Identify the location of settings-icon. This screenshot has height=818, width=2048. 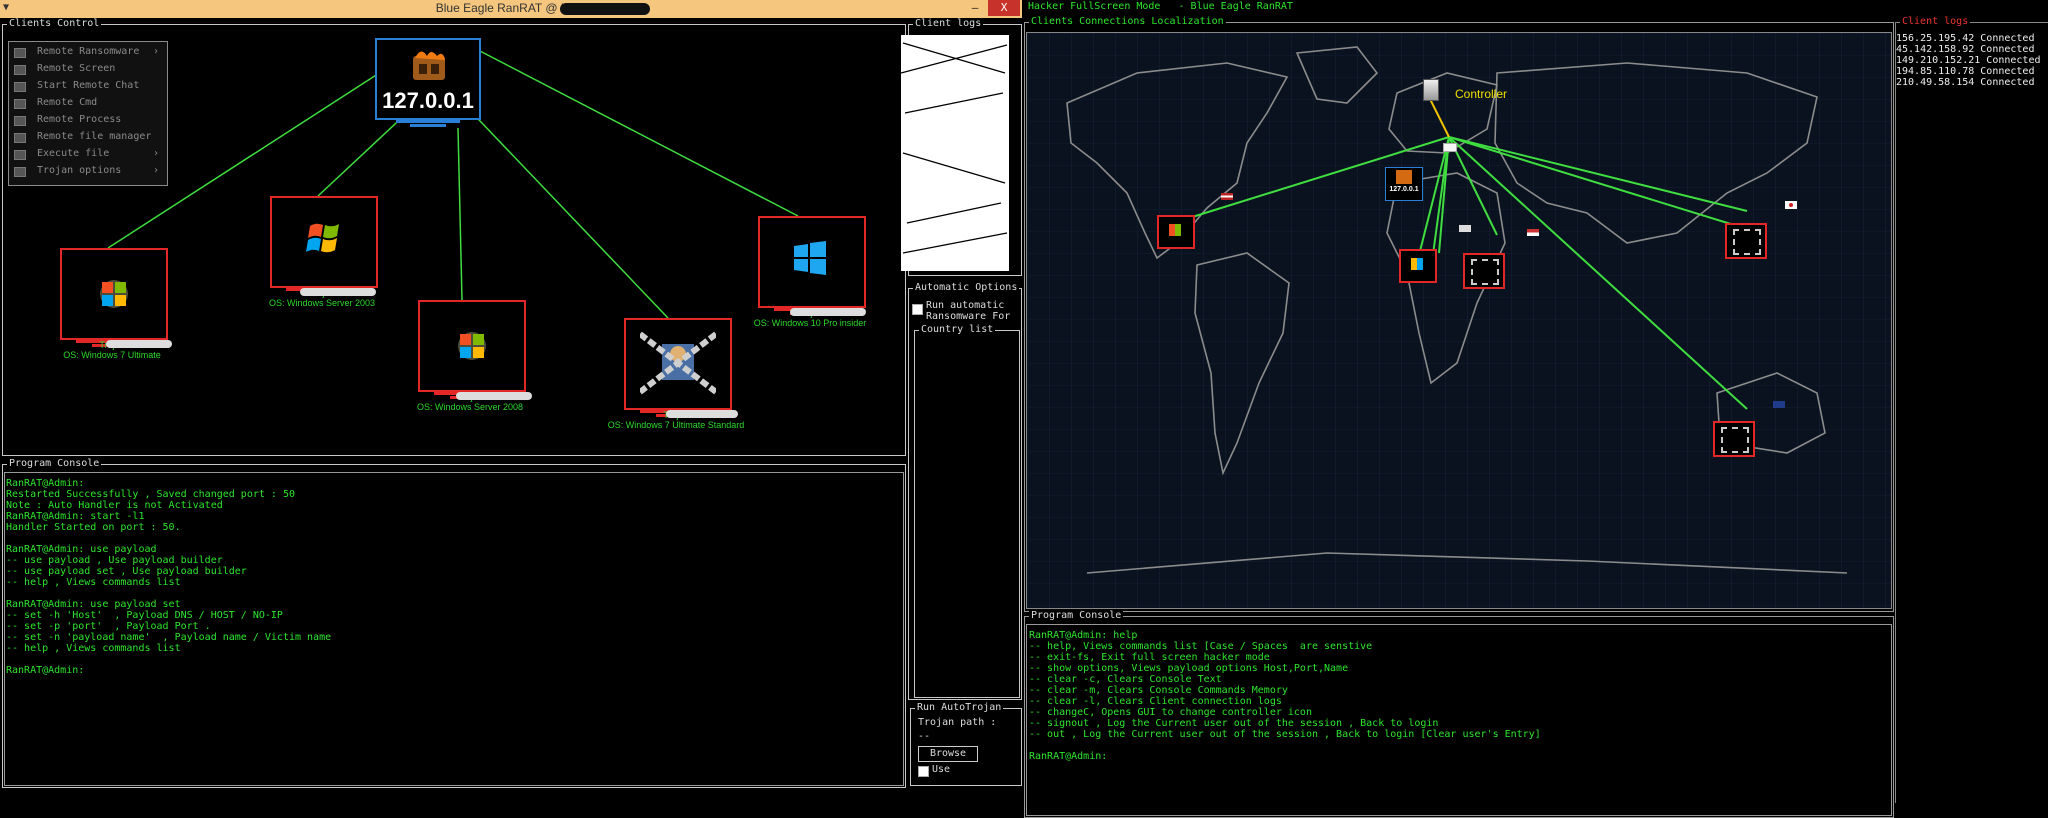
(20, 172).